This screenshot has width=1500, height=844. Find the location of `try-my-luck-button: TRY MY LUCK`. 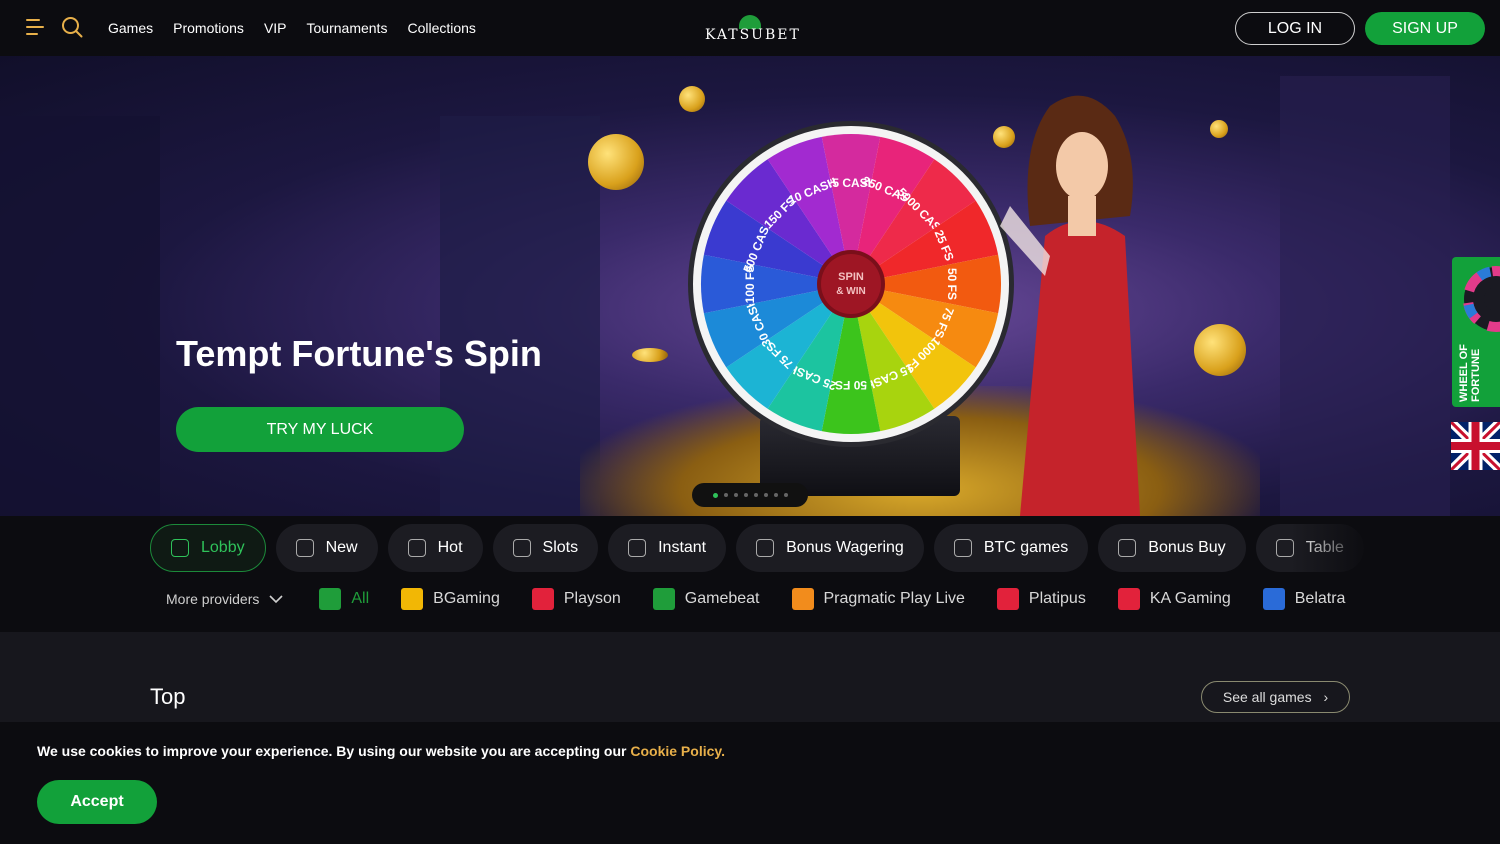

try-my-luck-button: TRY MY LUCK is located at coordinates (320, 429).